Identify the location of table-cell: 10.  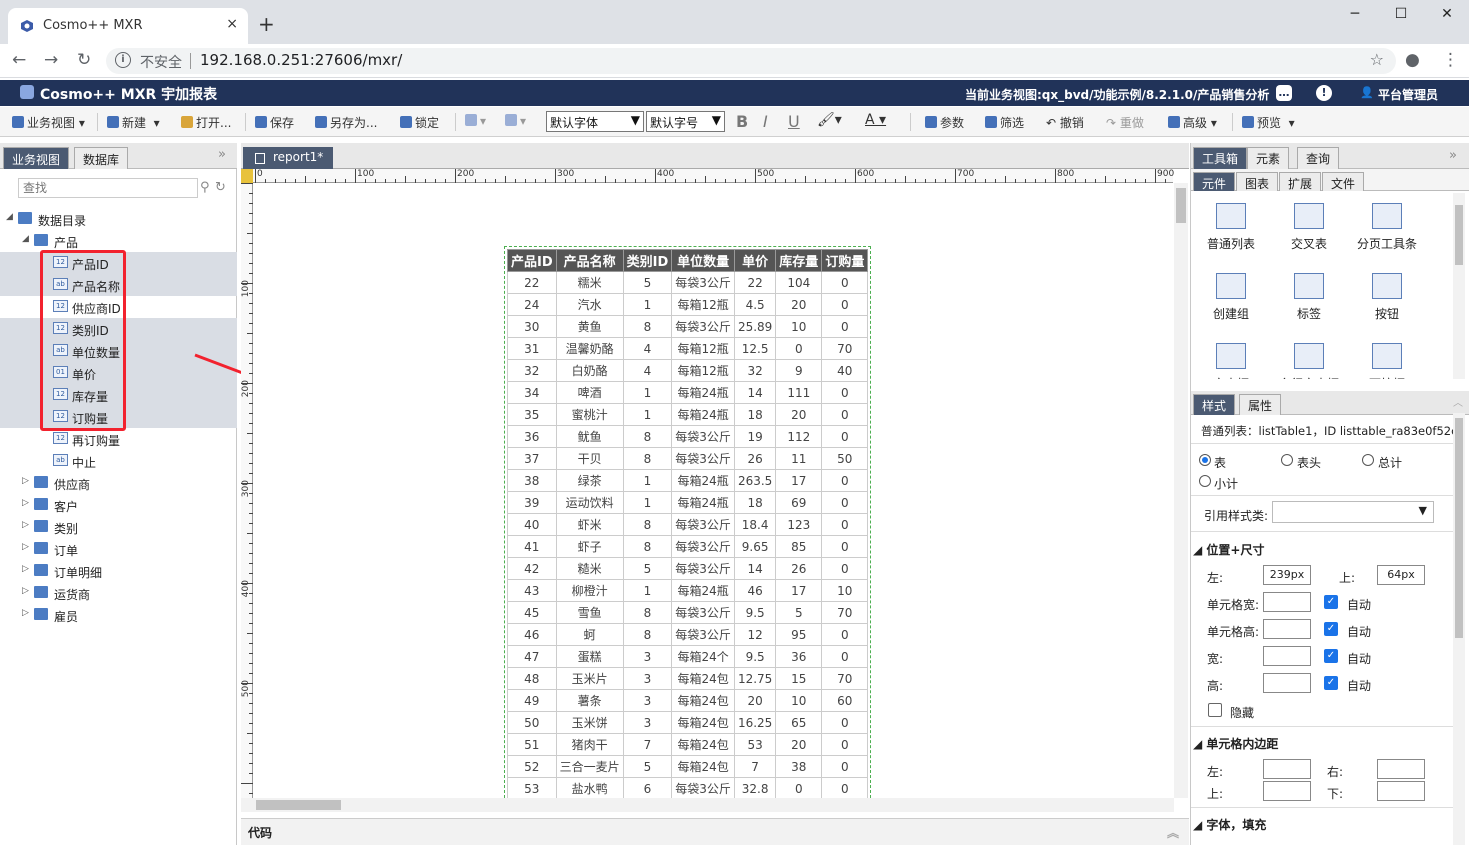
(799, 700).